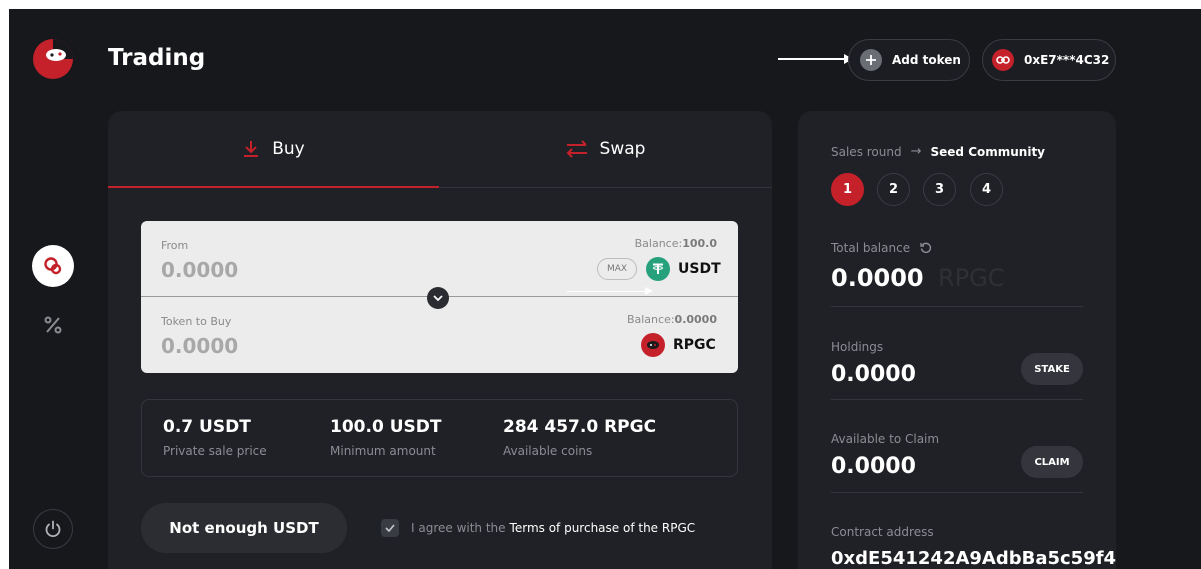 The height and width of the screenshot is (569, 1201). What do you see at coordinates (603, 528) in the screenshot?
I see `terms-link: Terms of purchase of the RPGC` at bounding box center [603, 528].